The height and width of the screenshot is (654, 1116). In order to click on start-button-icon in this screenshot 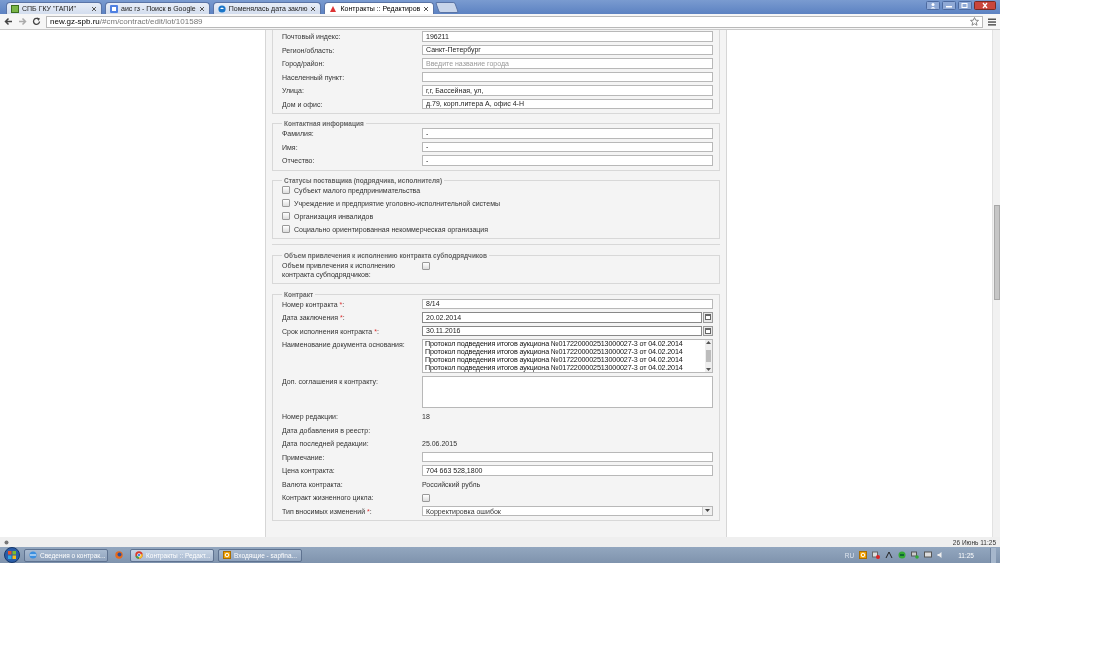, I will do `click(12, 555)`.